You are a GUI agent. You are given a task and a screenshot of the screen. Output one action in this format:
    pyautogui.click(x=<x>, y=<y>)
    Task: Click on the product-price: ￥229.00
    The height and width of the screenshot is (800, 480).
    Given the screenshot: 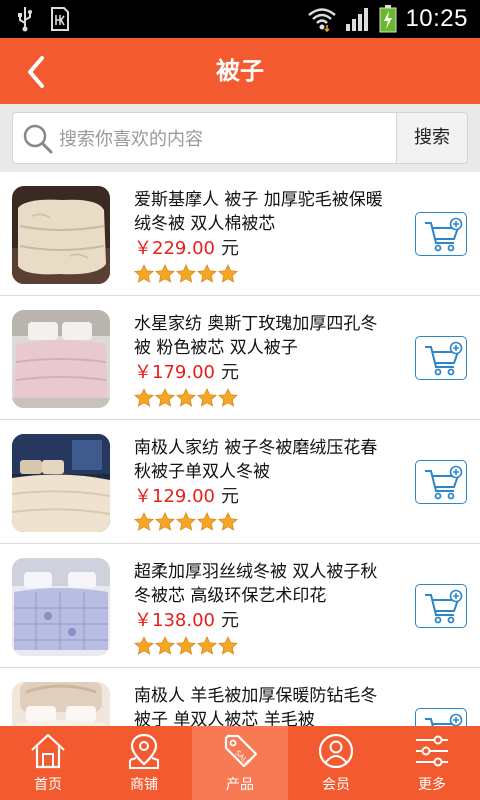 What is the action you would take?
    pyautogui.click(x=174, y=248)
    